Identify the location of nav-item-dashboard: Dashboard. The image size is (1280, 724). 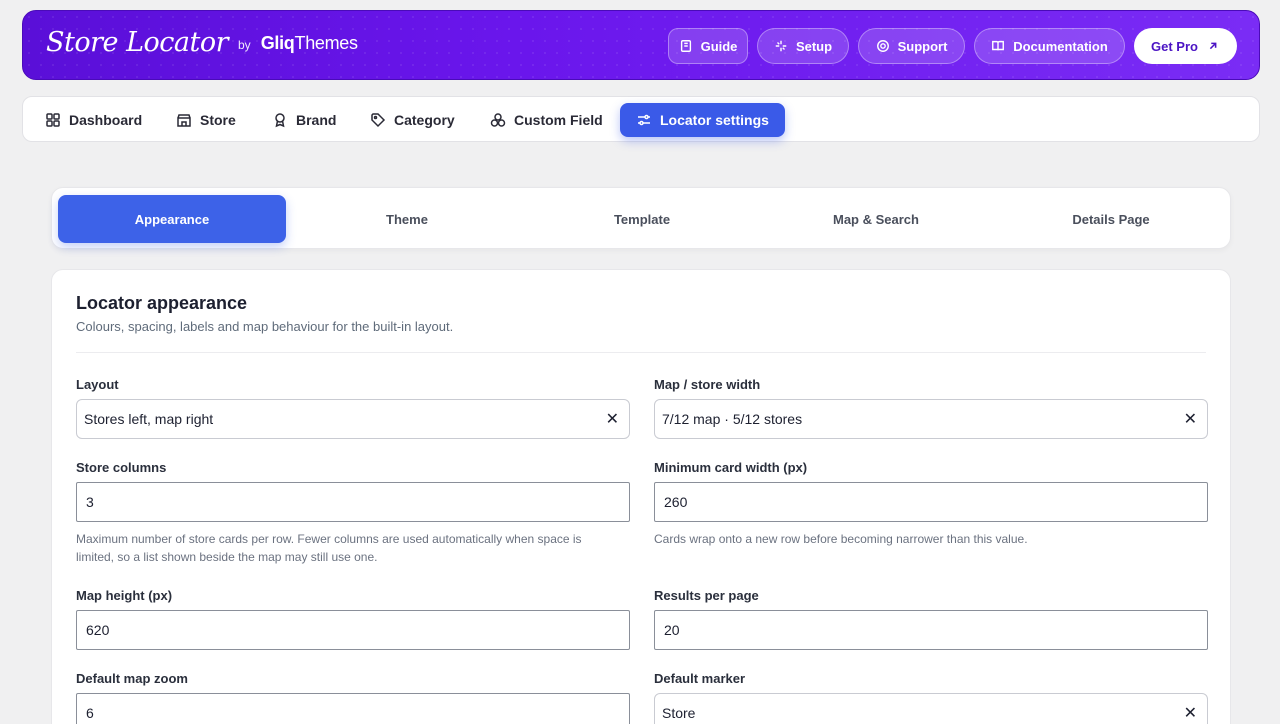
(93, 120).